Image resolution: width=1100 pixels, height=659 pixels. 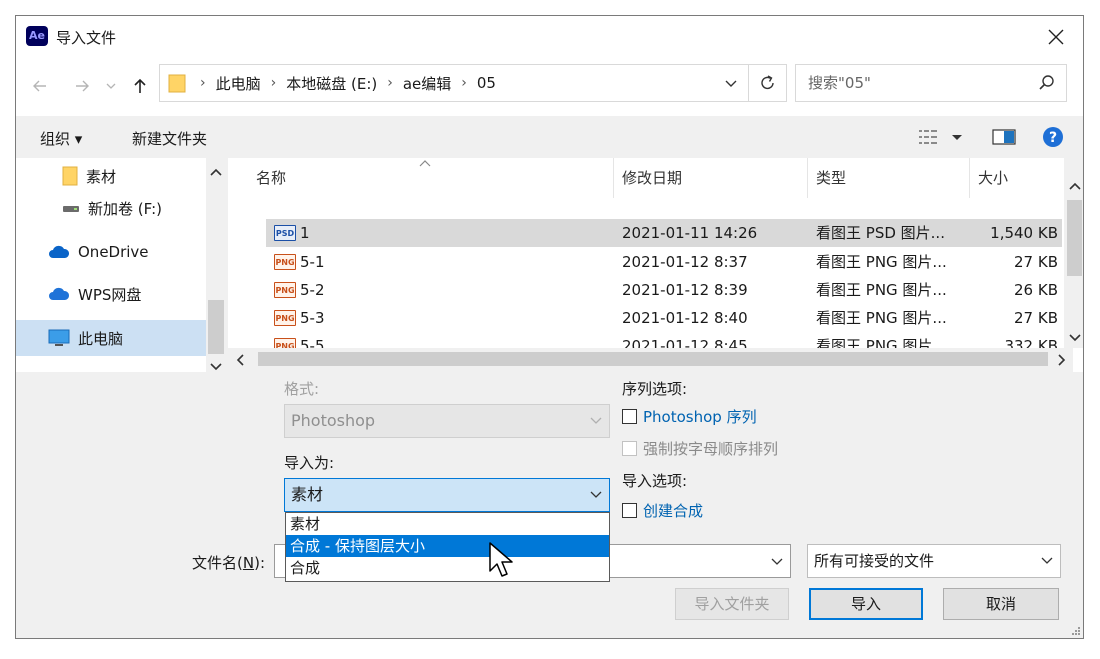 What do you see at coordinates (1056, 37) in the screenshot?
I see `close-button` at bounding box center [1056, 37].